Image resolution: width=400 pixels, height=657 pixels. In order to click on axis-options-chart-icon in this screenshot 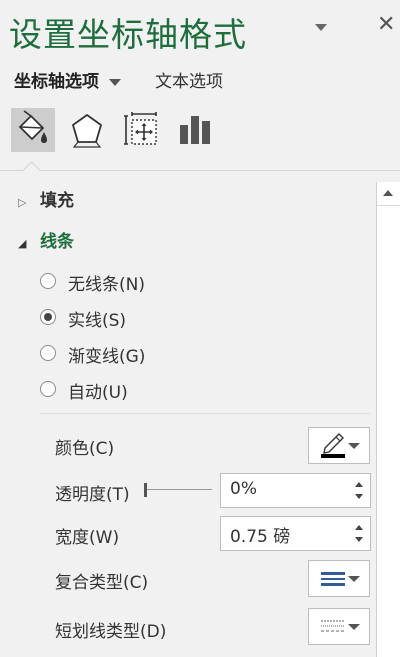, I will do `click(195, 130)`.